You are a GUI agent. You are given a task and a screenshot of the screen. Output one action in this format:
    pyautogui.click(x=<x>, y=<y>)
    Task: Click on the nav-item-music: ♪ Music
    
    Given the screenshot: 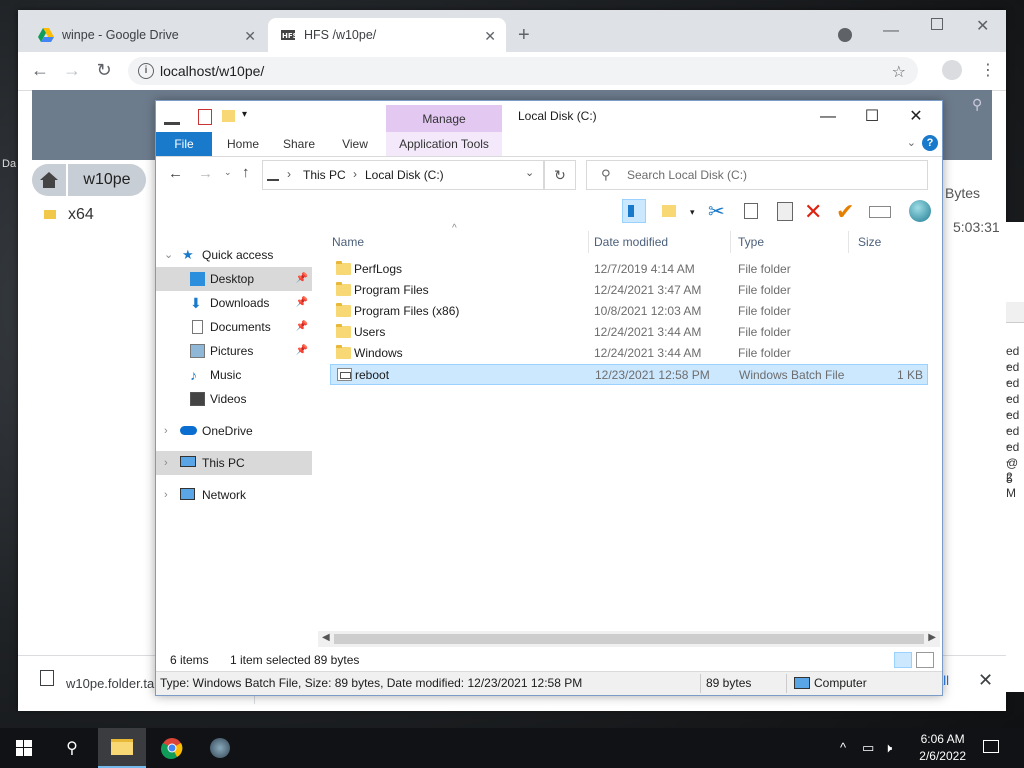 What is the action you would take?
    pyautogui.click(x=234, y=375)
    